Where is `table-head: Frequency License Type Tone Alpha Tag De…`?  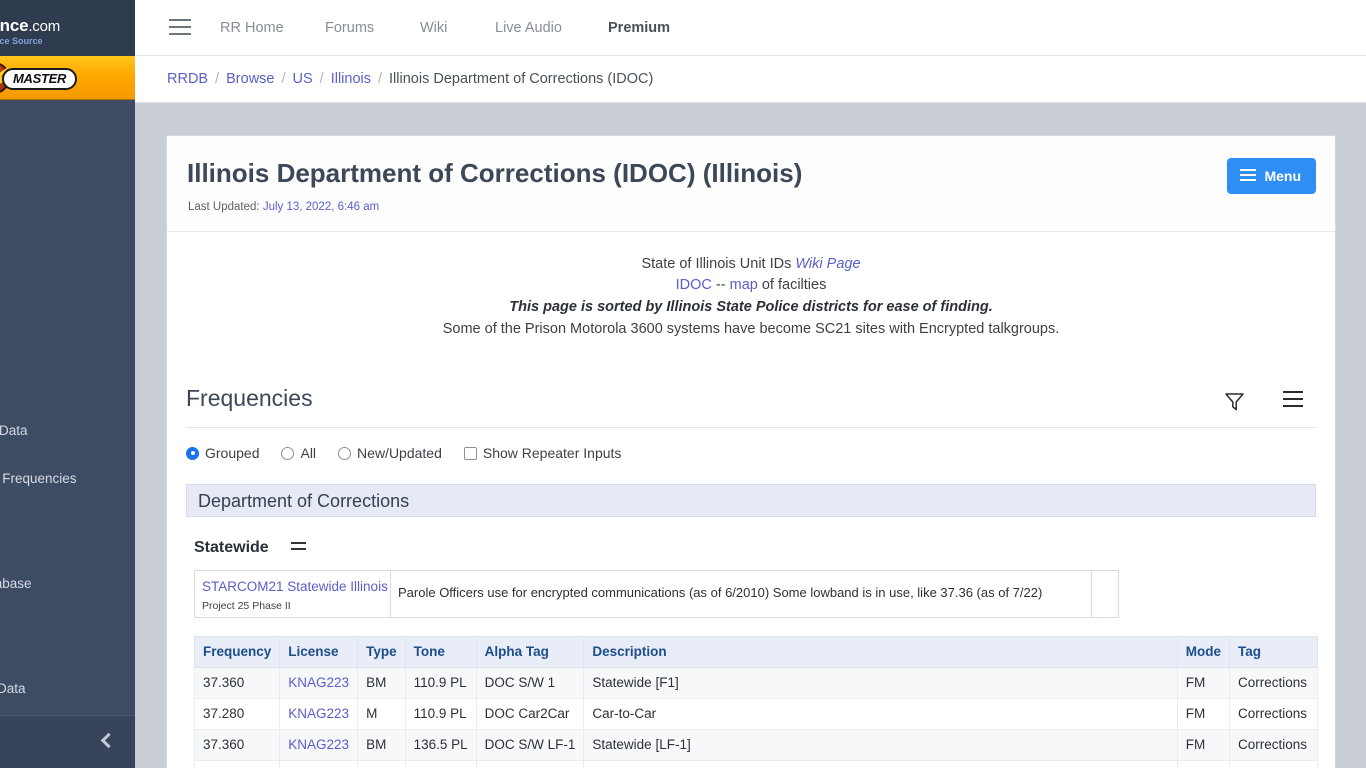
table-head: Frequency License Type Tone Alpha Tag De… is located at coordinates (755, 652).